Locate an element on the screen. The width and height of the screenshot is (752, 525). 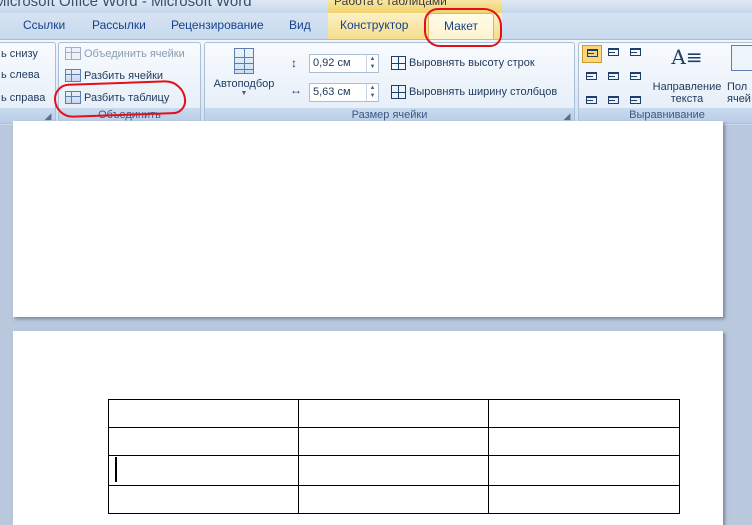
cell-margins-label-line2: ячей is located at coordinates (739, 99).